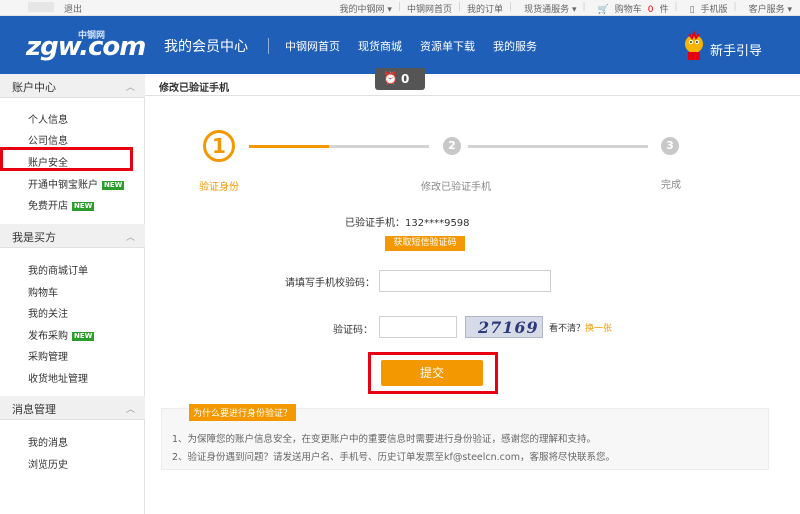 Image resolution: width=800 pixels, height=514 pixels. What do you see at coordinates (728, 47) in the screenshot?
I see `beginner-guide: 新手引导` at bounding box center [728, 47].